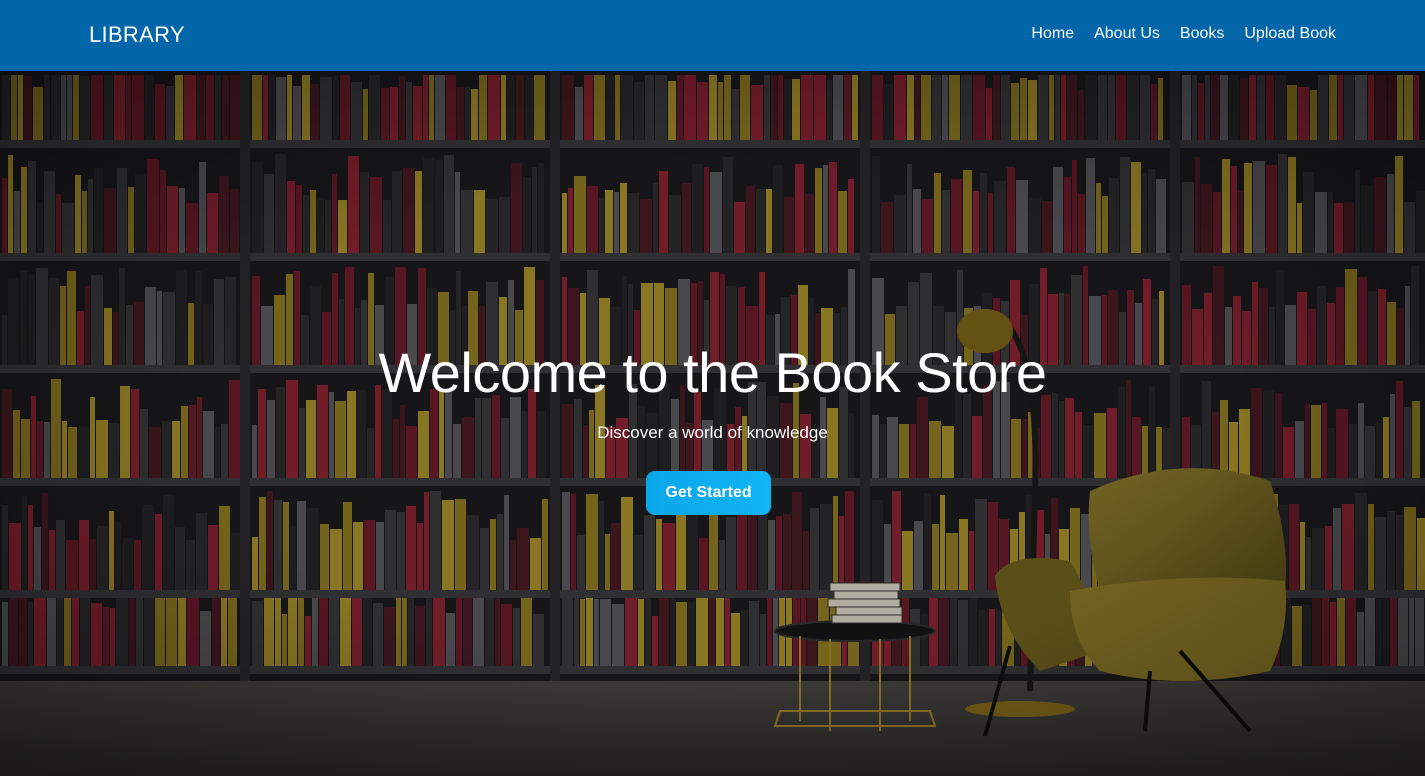 This screenshot has height=776, width=1425. What do you see at coordinates (1290, 34) in the screenshot?
I see `nav-link-upload-book: Upload Book` at bounding box center [1290, 34].